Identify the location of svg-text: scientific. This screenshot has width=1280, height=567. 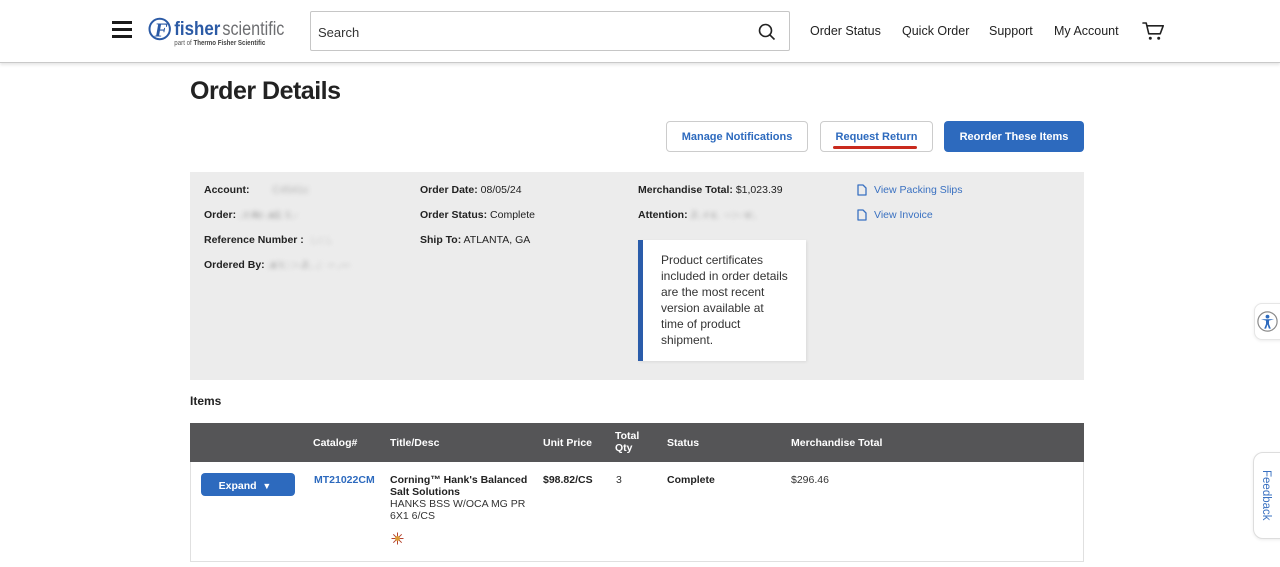
(253, 29).